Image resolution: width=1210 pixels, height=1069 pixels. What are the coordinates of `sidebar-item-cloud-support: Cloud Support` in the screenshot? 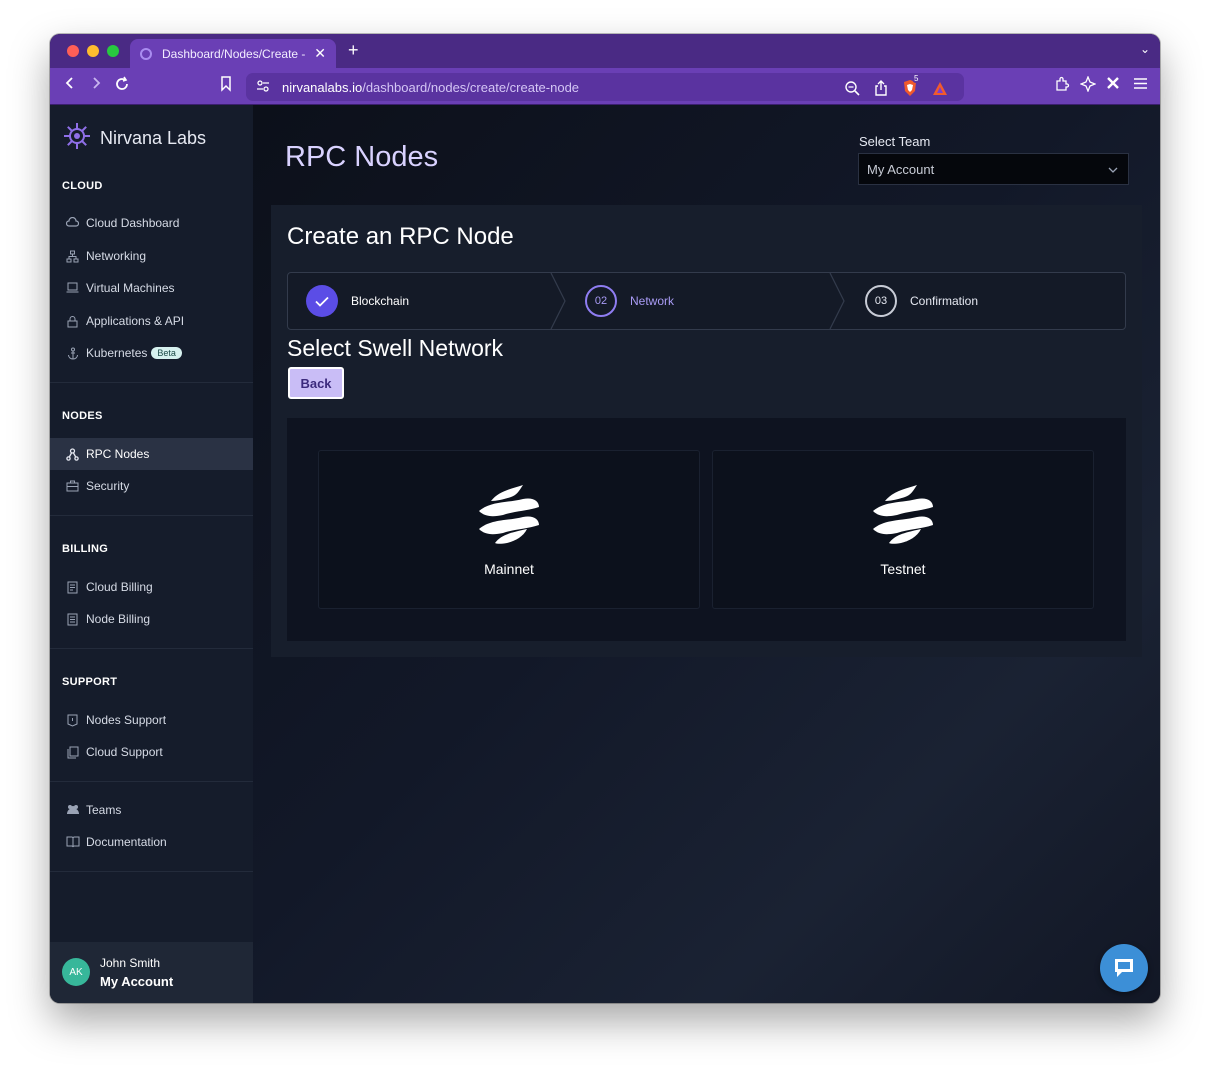 It's located at (151, 752).